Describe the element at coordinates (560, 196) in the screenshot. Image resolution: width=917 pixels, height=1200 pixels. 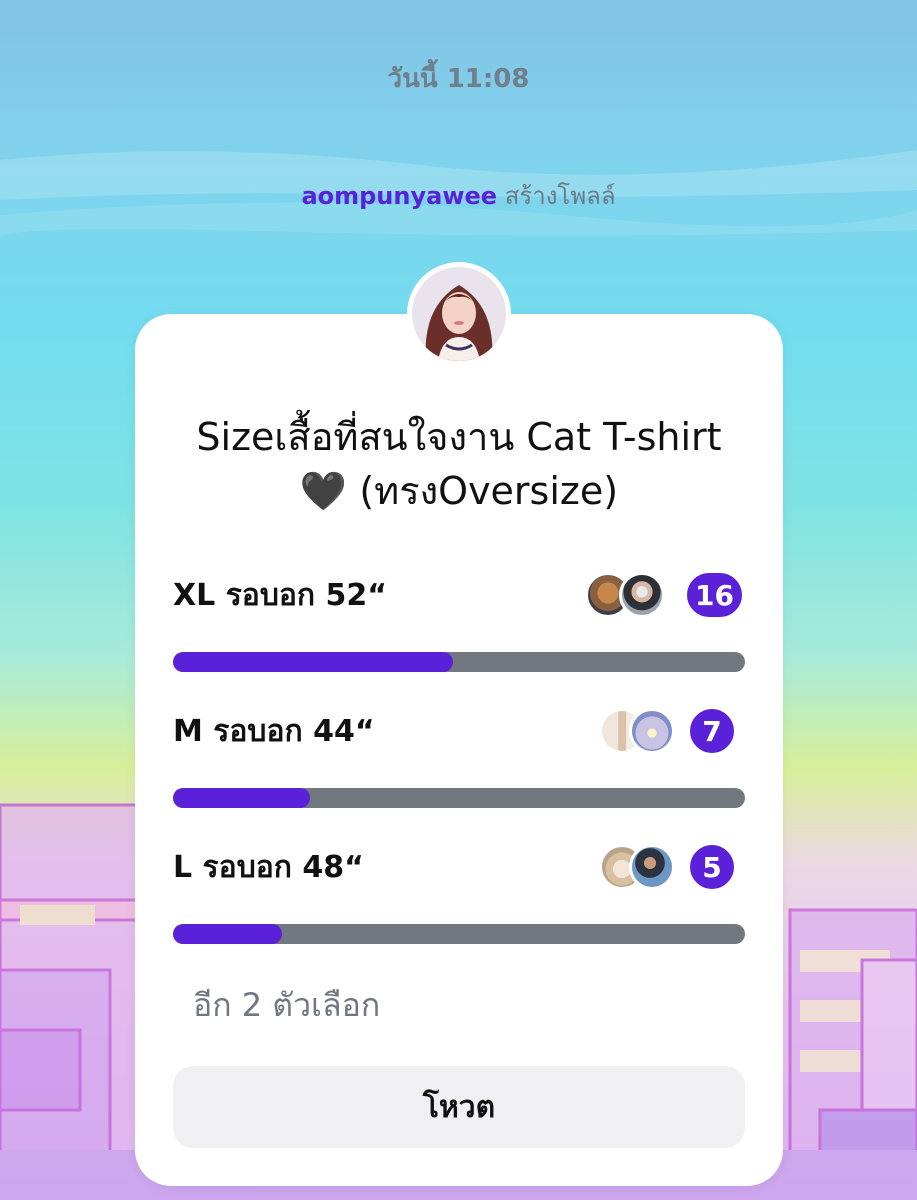
I see `creator-action-text: สร้างโพลล์` at that location.